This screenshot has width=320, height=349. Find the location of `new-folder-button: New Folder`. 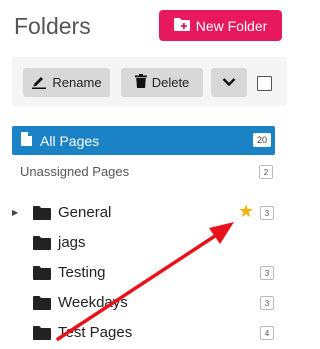

new-folder-button: New Folder is located at coordinates (220, 25).